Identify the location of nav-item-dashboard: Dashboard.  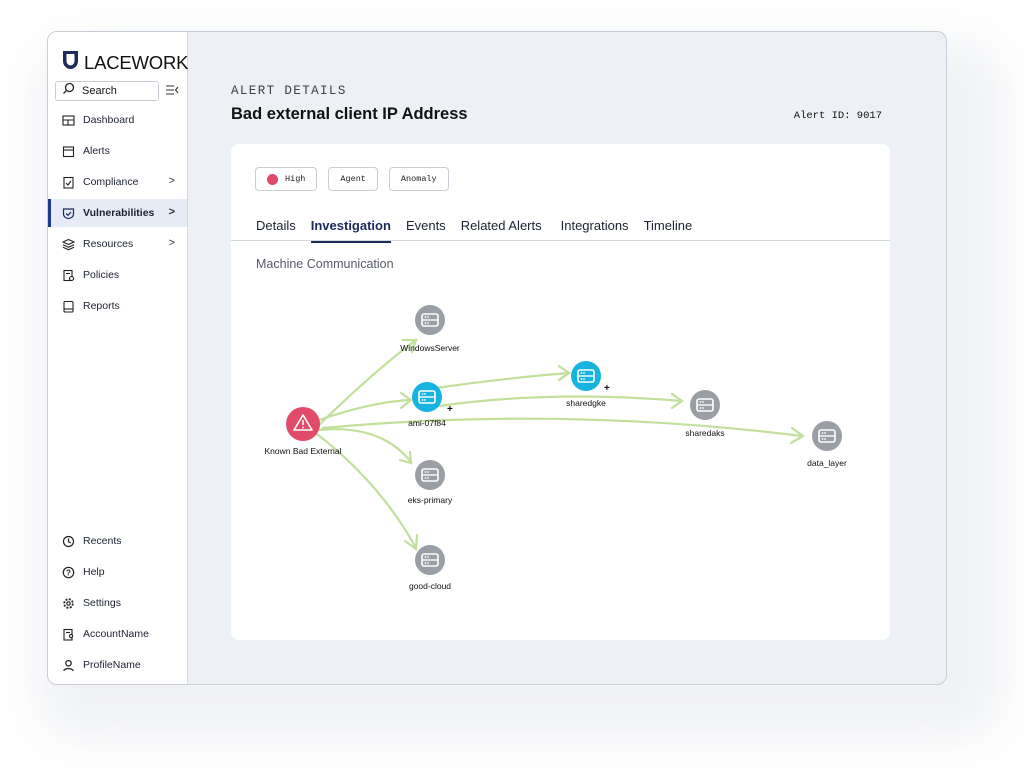
(117, 120).